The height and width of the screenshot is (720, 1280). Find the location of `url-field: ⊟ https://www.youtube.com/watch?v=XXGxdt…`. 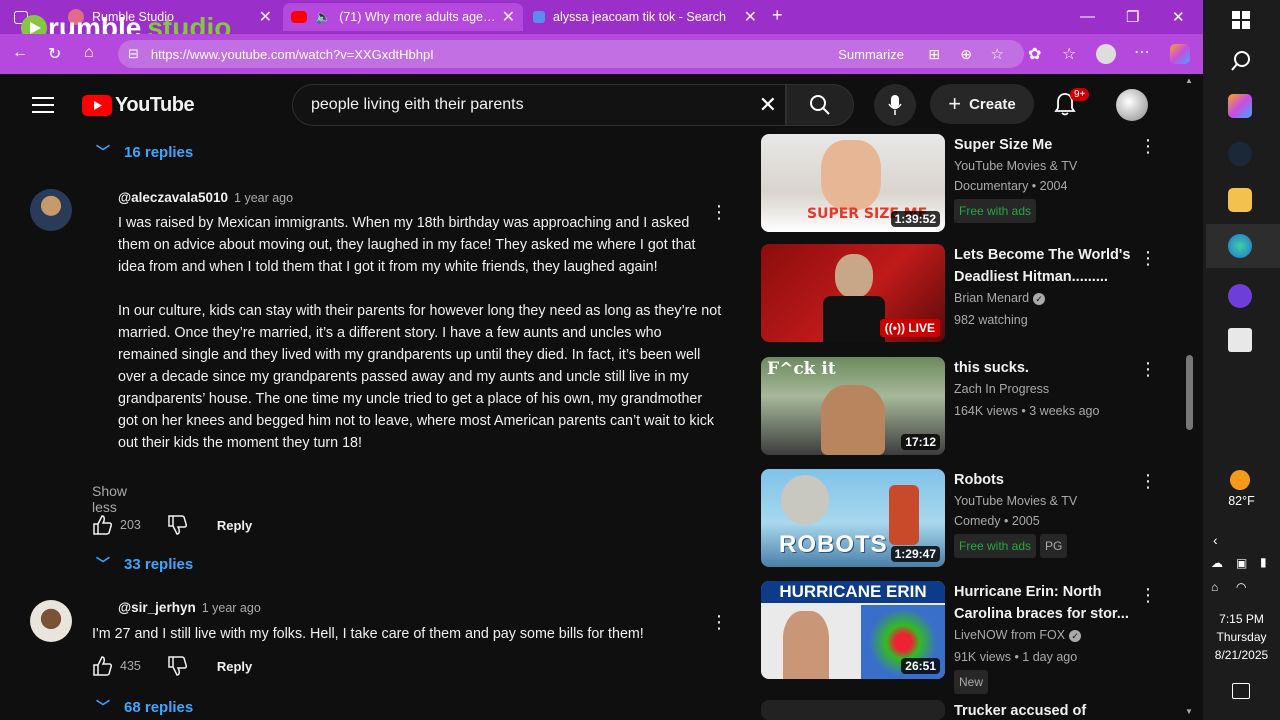

url-field: ⊟ https://www.youtube.com/watch?v=XXGxdt… is located at coordinates (571, 54).